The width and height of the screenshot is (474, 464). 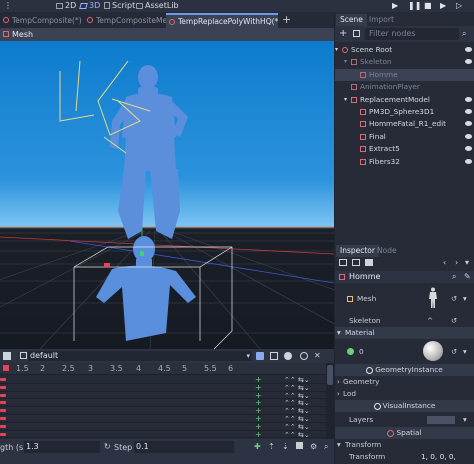 I want to click on step-field: 0.1, so click(x=184, y=447).